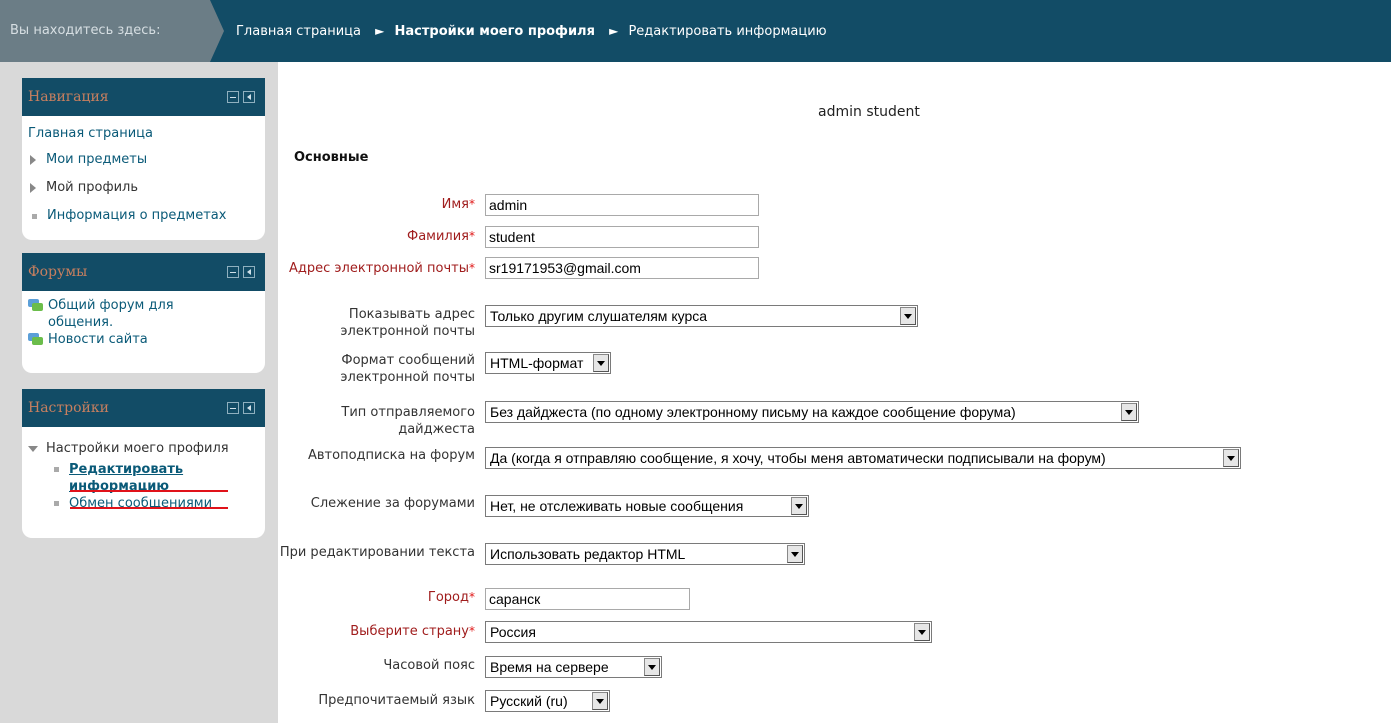  What do you see at coordinates (377, 552) in the screenshot?
I see `editor-label: При редактировании текста` at bounding box center [377, 552].